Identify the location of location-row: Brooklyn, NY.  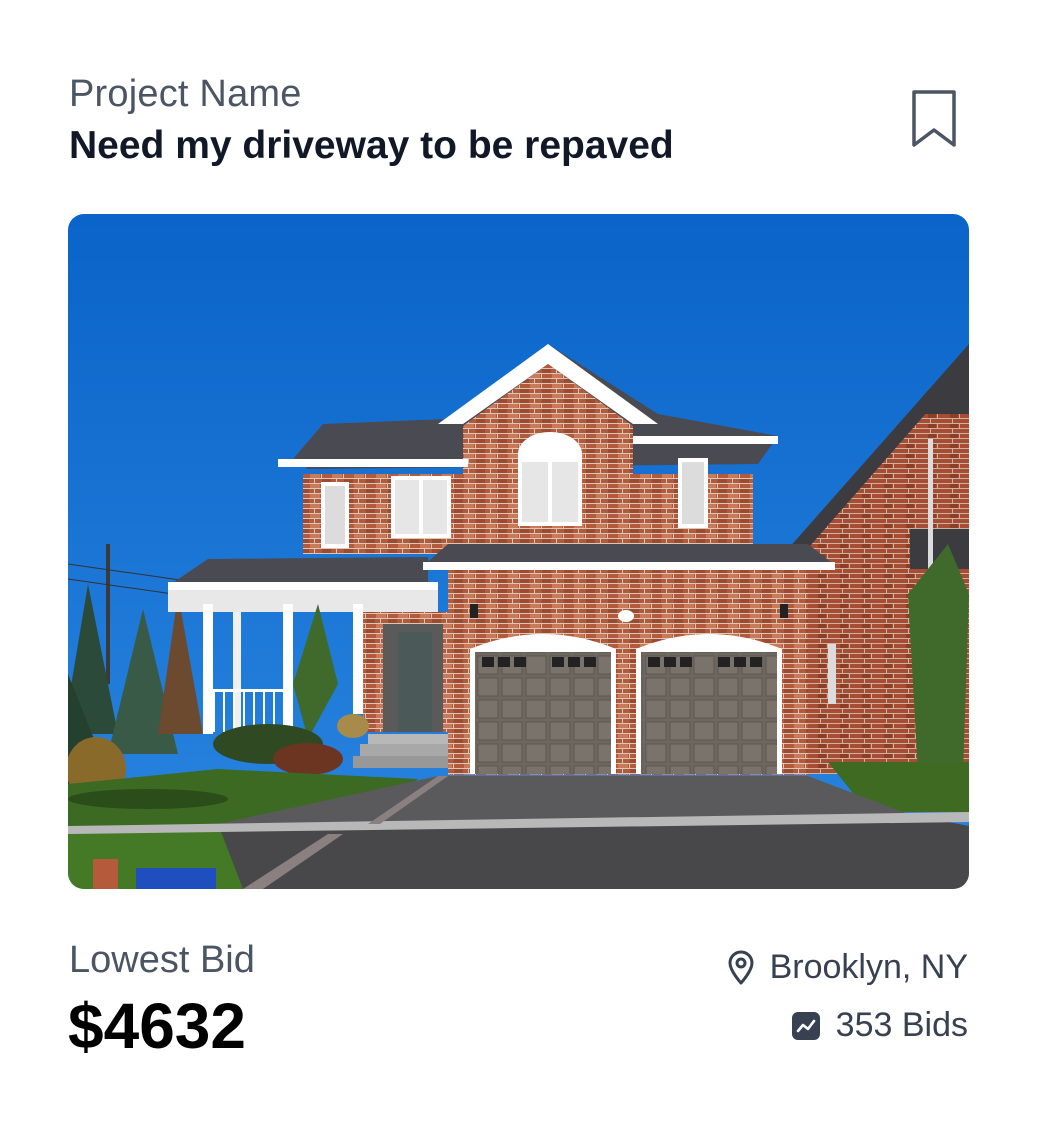
(847, 967).